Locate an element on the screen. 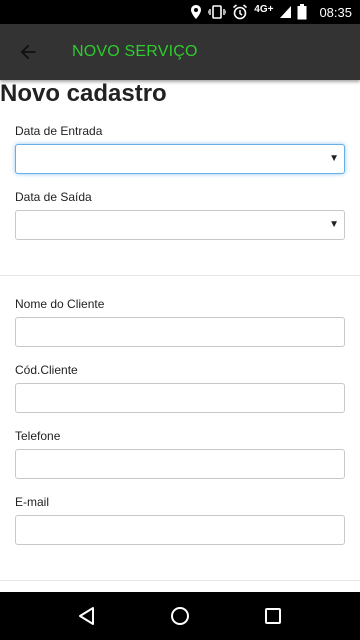 The width and height of the screenshot is (360, 640). app-bar: NOVO SERVIÇO is located at coordinates (180, 52).